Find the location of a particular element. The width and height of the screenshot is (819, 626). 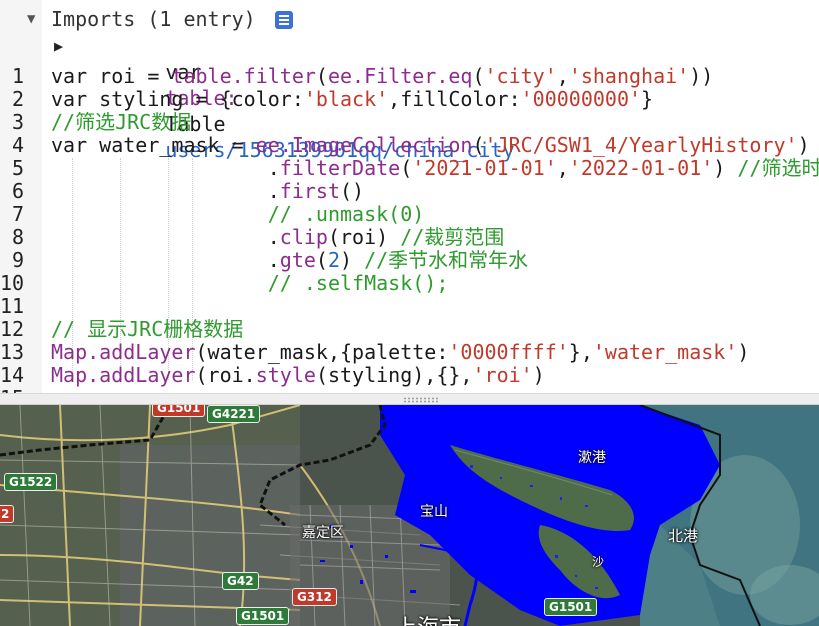

code-token: var styling = {color: is located at coordinates (177, 99).